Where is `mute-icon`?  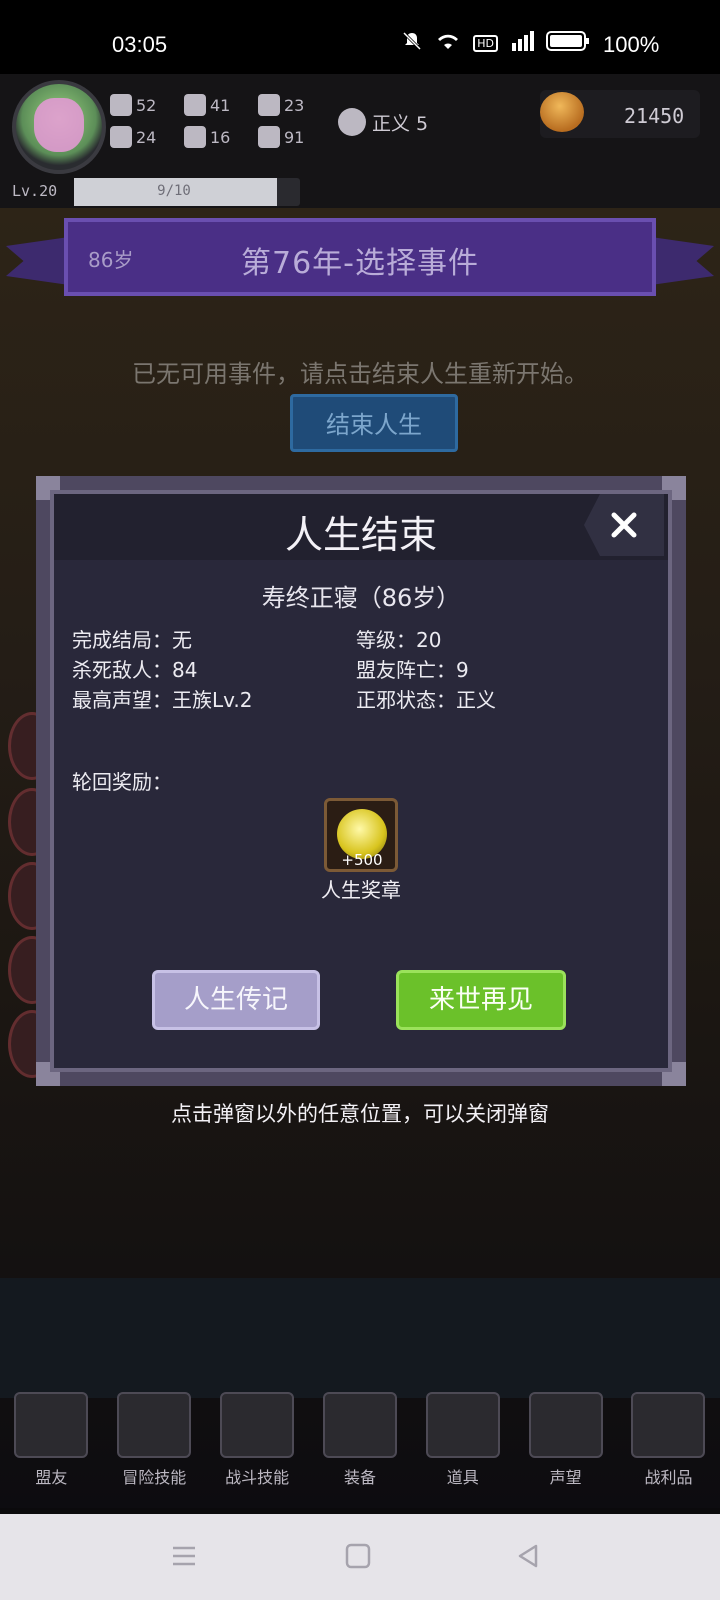
mute-icon is located at coordinates (412, 43).